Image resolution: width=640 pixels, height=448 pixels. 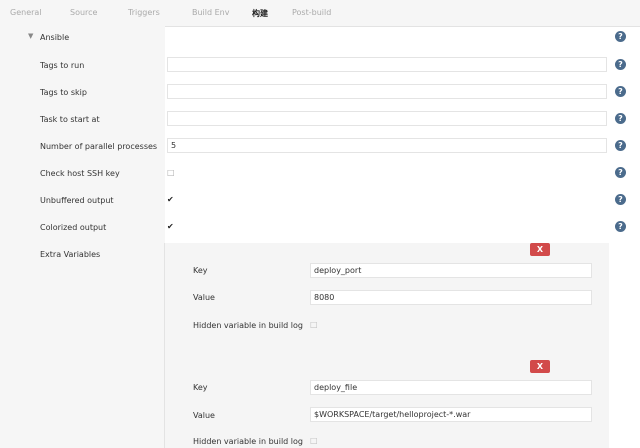 I want to click on unbuffered-output-checkbox: ✔, so click(x=171, y=199).